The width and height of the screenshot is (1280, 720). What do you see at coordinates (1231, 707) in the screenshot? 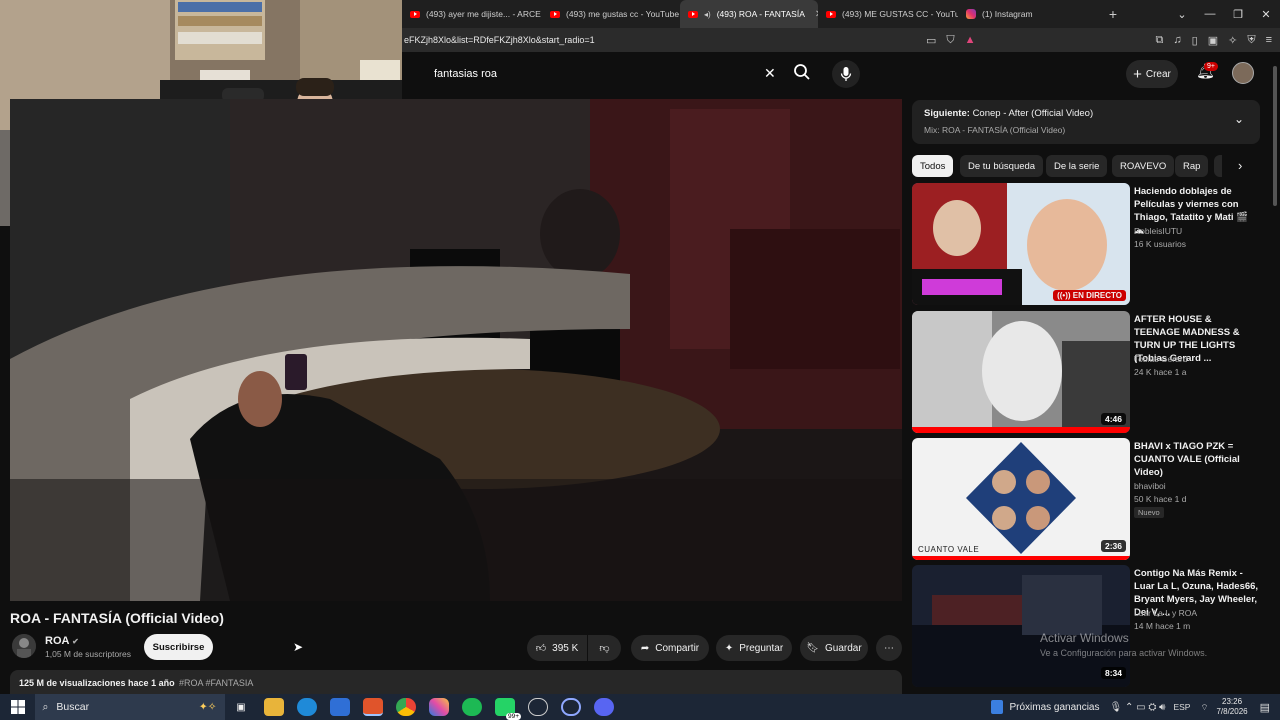
I see `clock: 23:26 7/8/2026` at bounding box center [1231, 707].